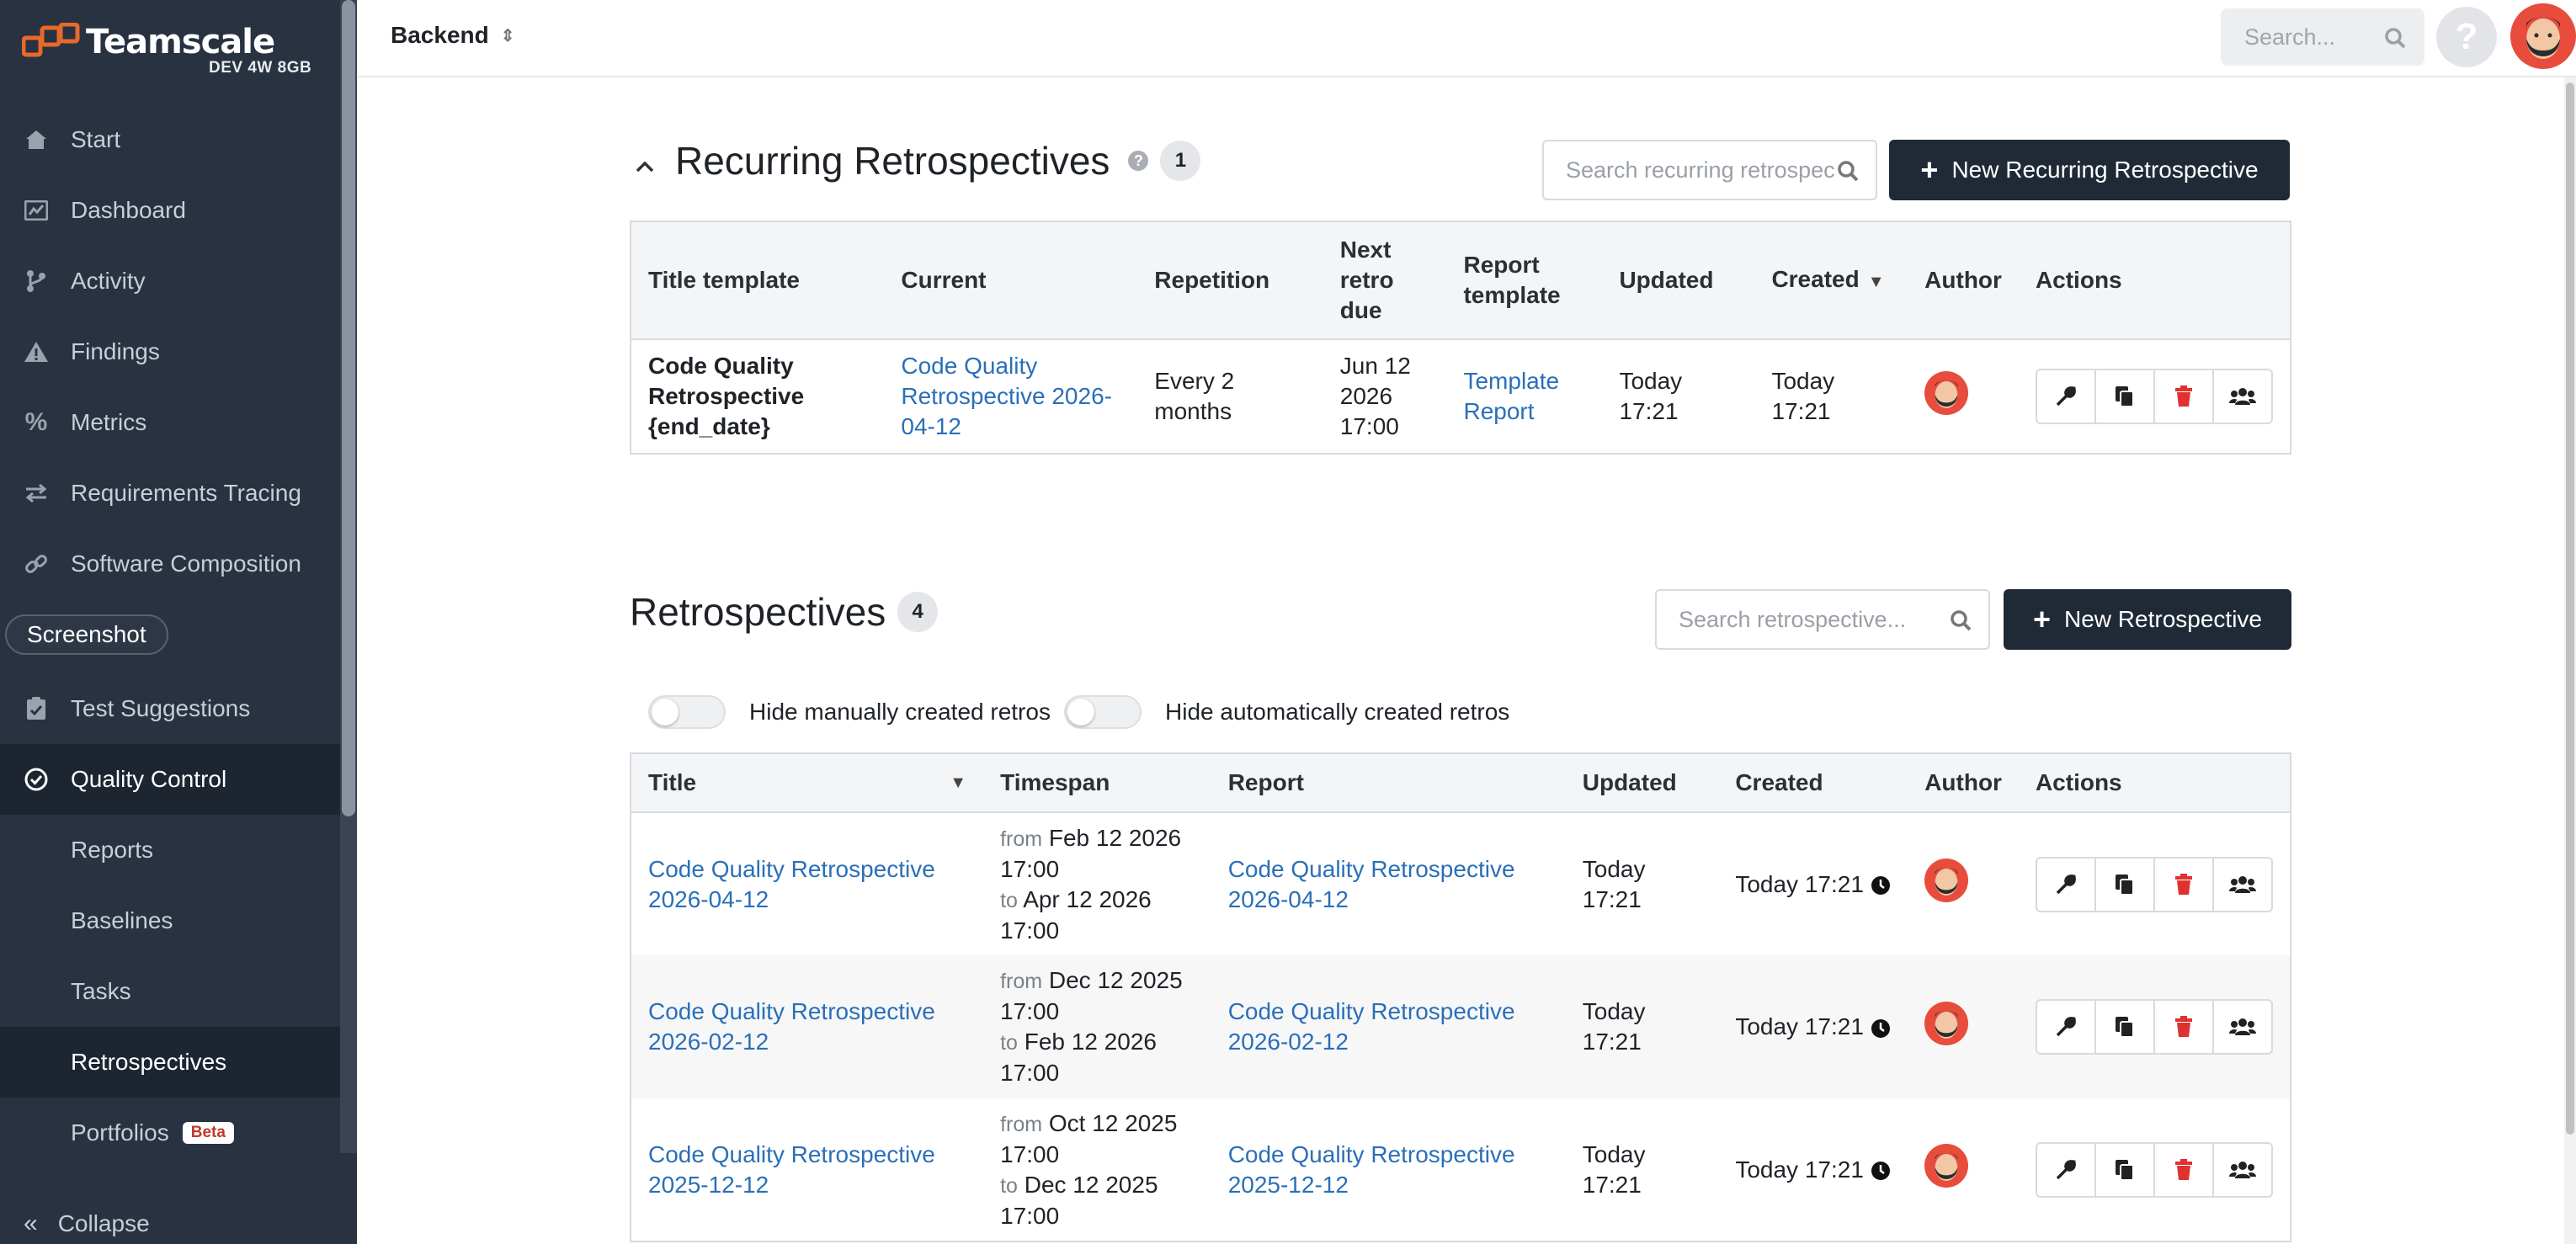 Image resolution: width=2576 pixels, height=1244 pixels. Describe the element at coordinates (1371, 1170) in the screenshot. I see `report-link: Code Quality Retrospective 2025-12-12` at that location.